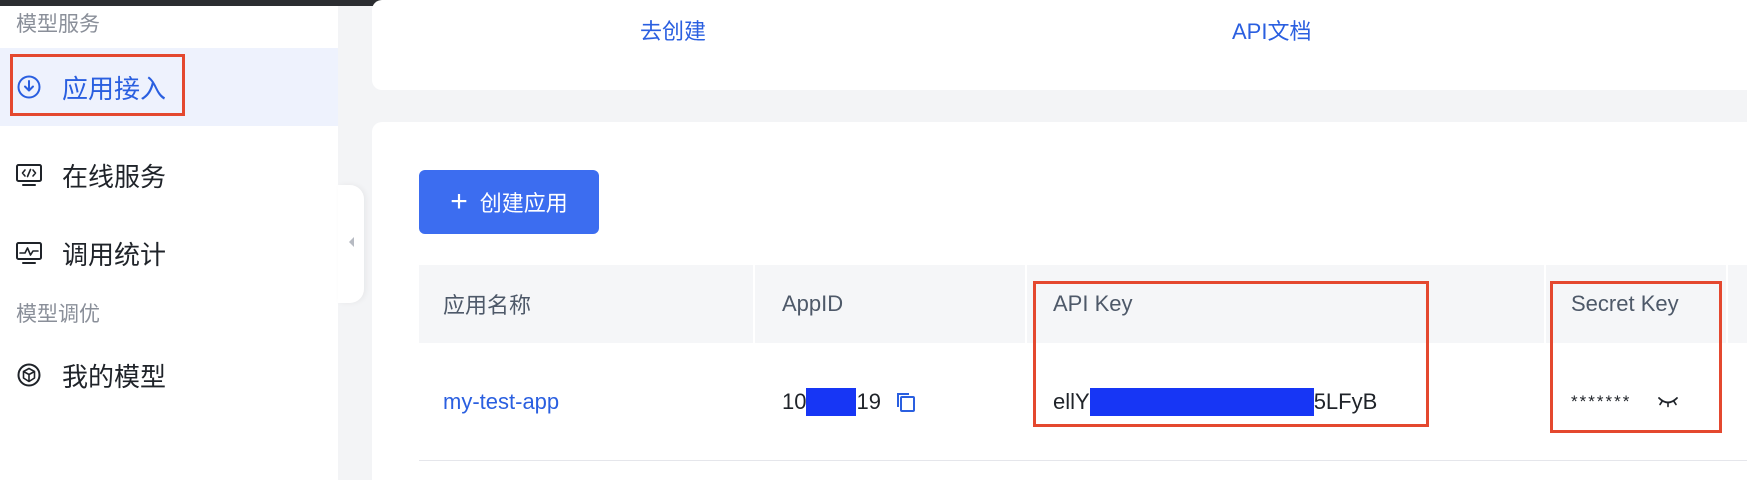  What do you see at coordinates (114, 176) in the screenshot?
I see `sidebar-item-label: 在线服务` at bounding box center [114, 176].